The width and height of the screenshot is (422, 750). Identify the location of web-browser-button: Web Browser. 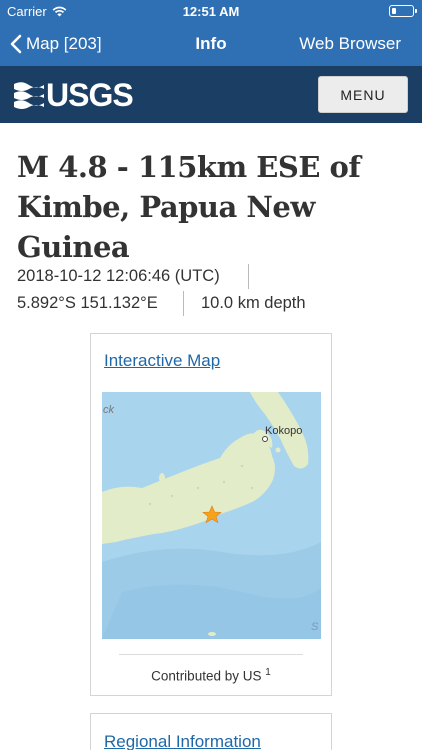
(350, 44).